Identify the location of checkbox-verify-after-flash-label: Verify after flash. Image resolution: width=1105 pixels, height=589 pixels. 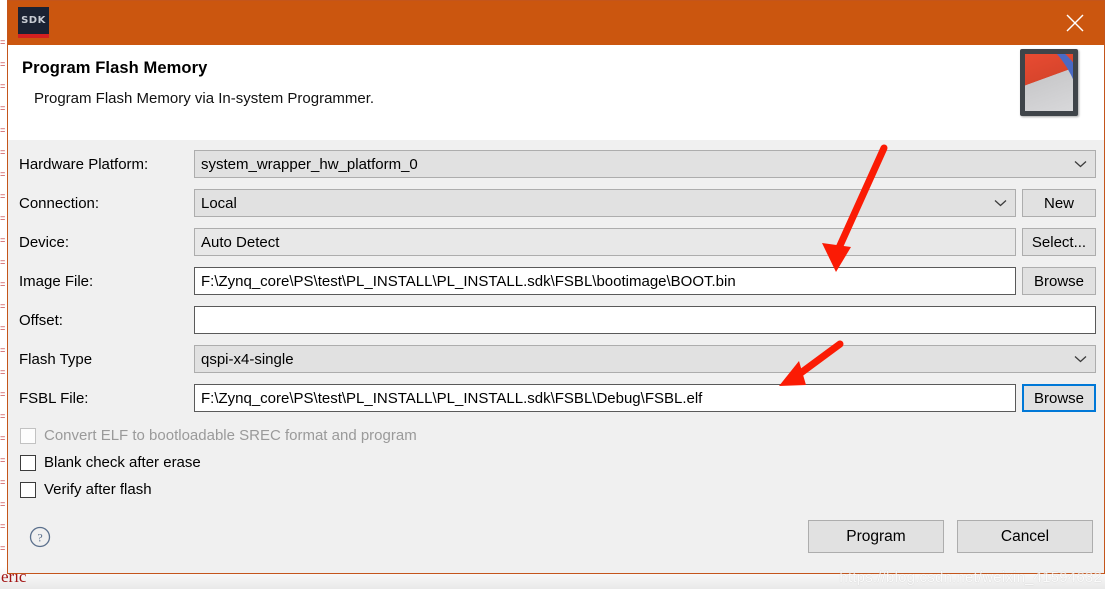
(98, 489).